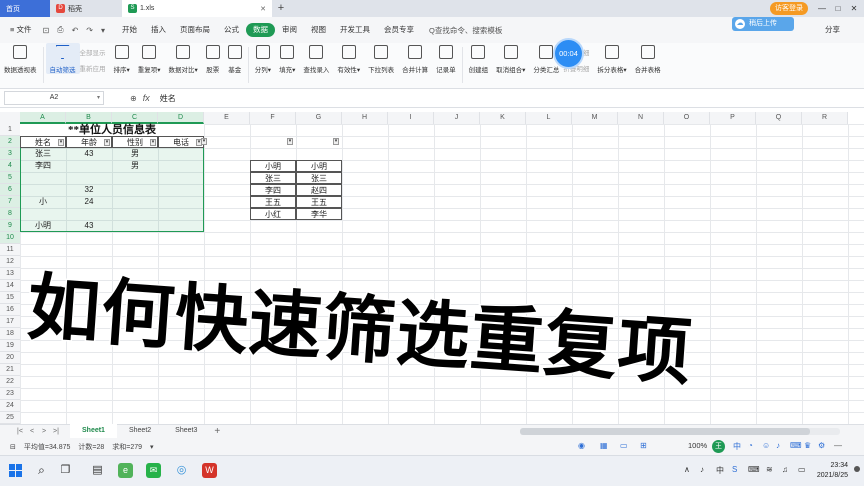 The image size is (864, 486). I want to click on row-header-11: 11, so click(10, 250).